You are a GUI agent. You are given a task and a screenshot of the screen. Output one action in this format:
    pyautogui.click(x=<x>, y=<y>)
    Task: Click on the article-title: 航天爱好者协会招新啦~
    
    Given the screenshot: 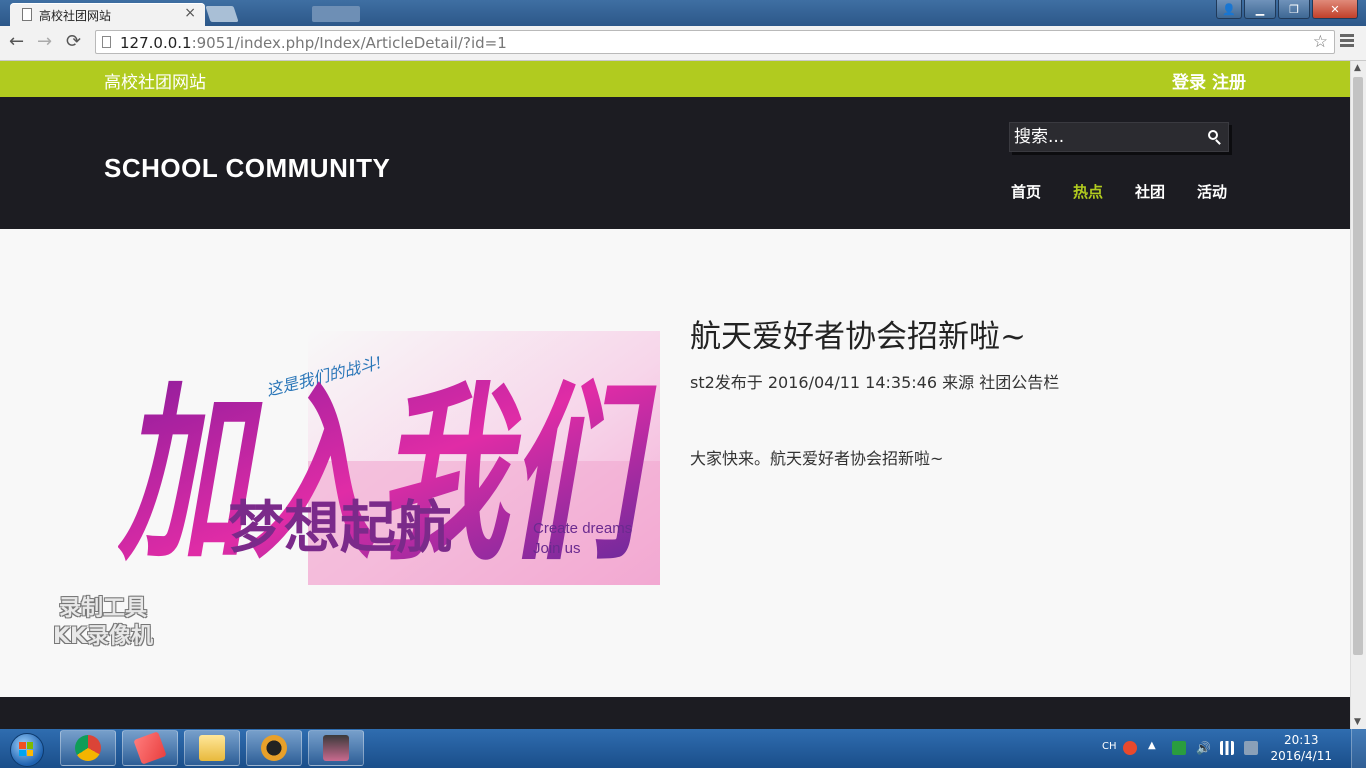 What is the action you would take?
    pyautogui.click(x=858, y=337)
    